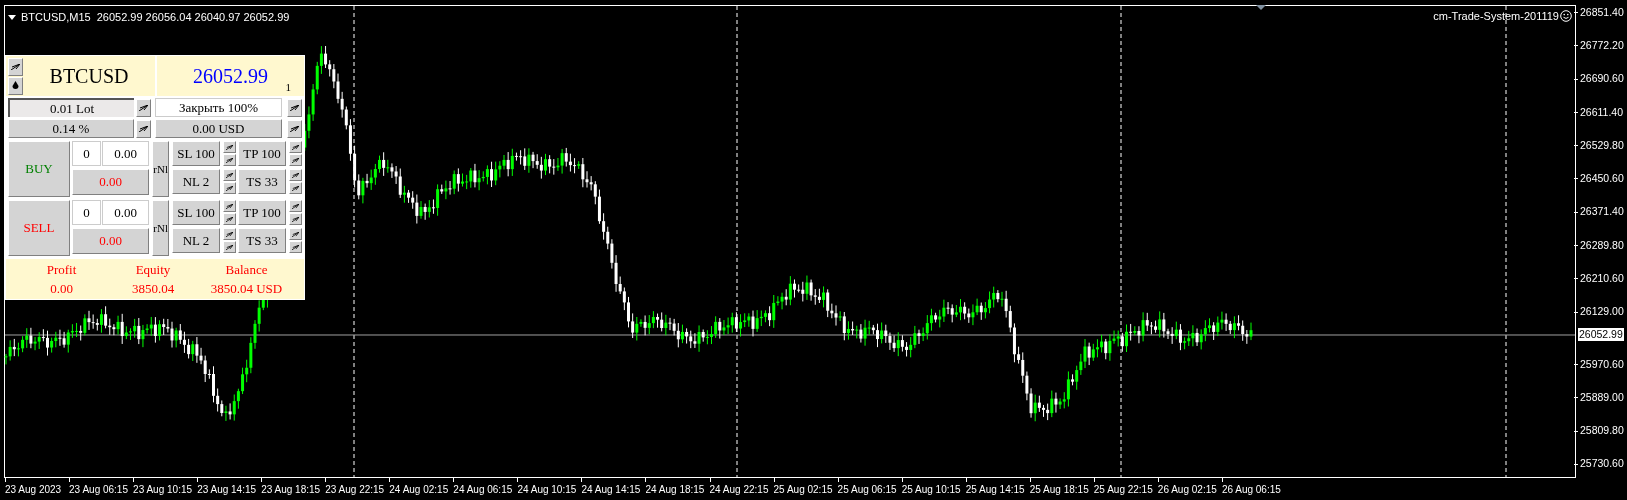  Describe the element at coordinates (218, 128) in the screenshot. I see `amount-field: 0.00 USD` at that location.